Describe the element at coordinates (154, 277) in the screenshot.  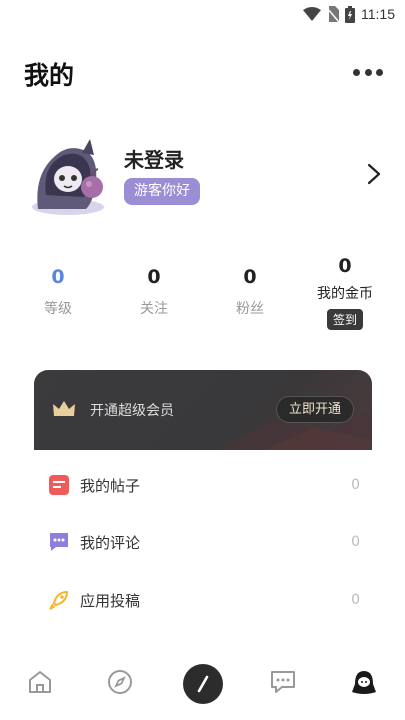
I see `stat-following-value: 0` at that location.